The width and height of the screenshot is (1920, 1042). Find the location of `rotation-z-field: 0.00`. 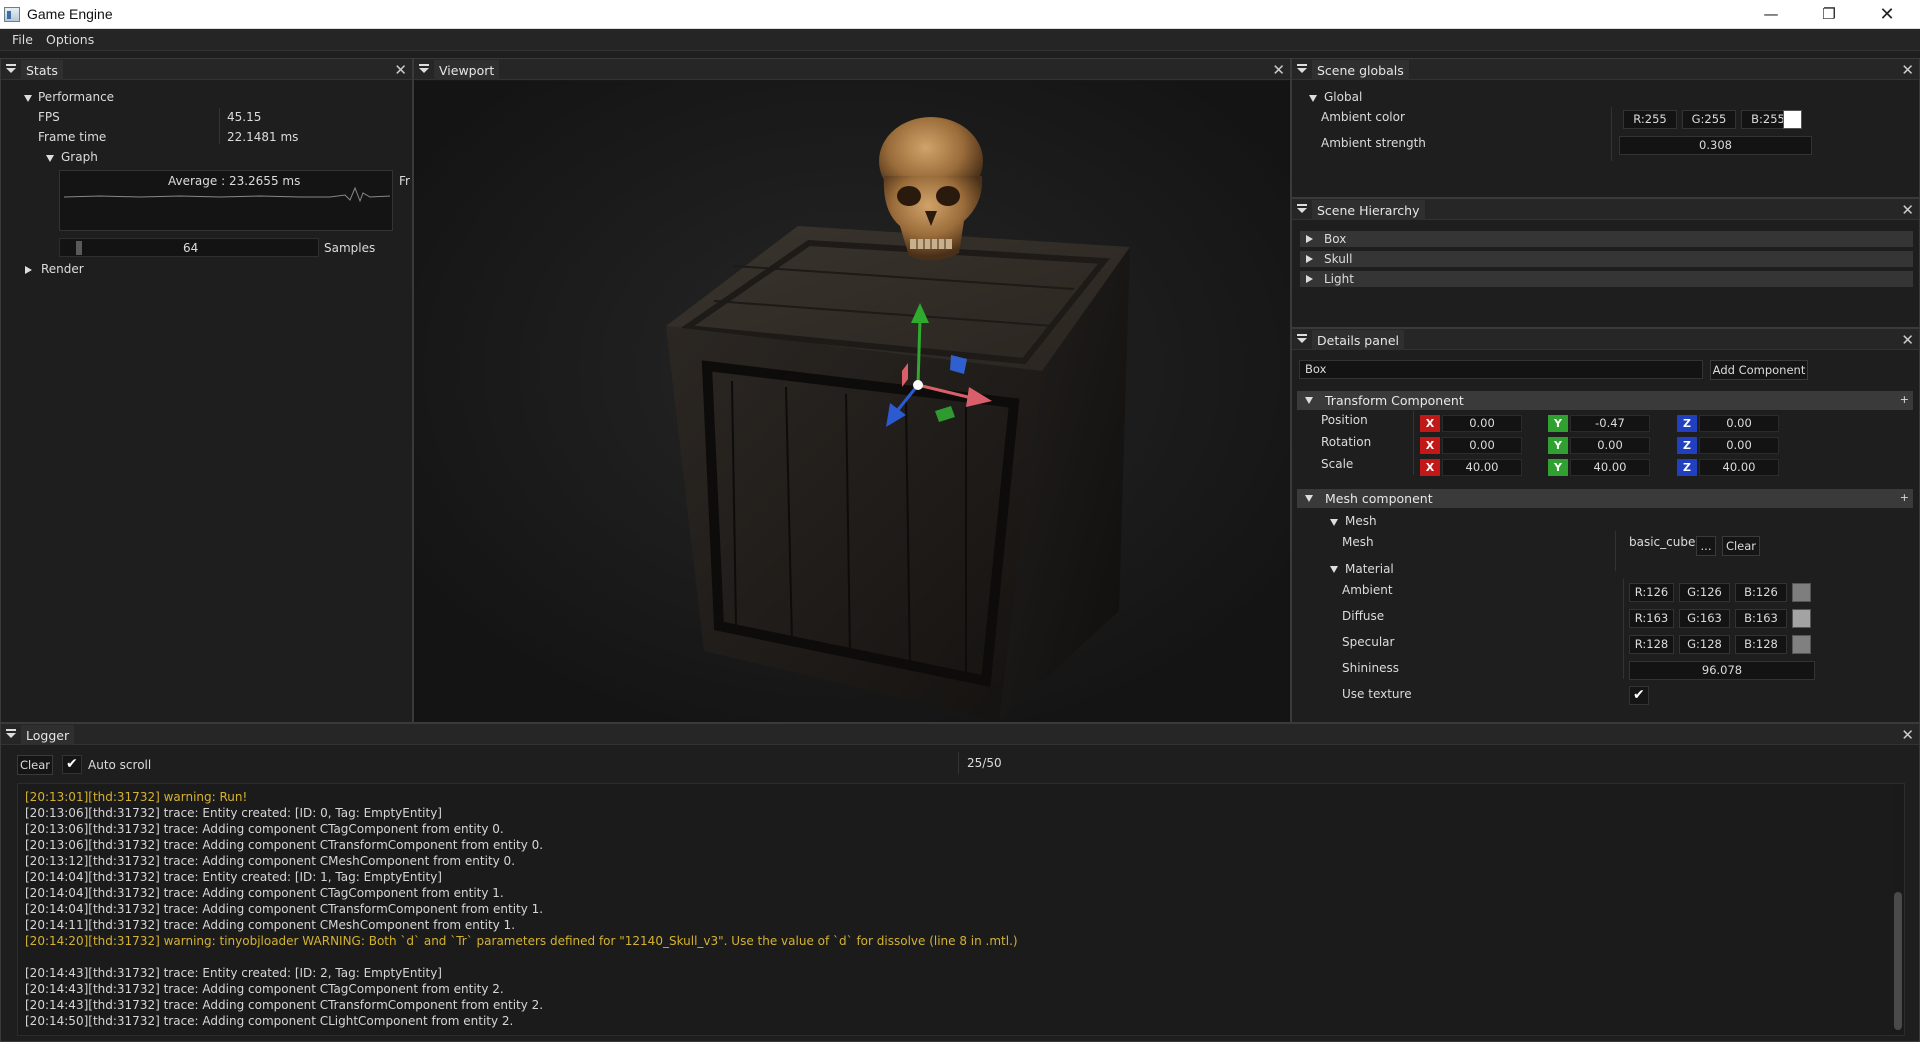

rotation-z-field: 0.00 is located at coordinates (1739, 445).